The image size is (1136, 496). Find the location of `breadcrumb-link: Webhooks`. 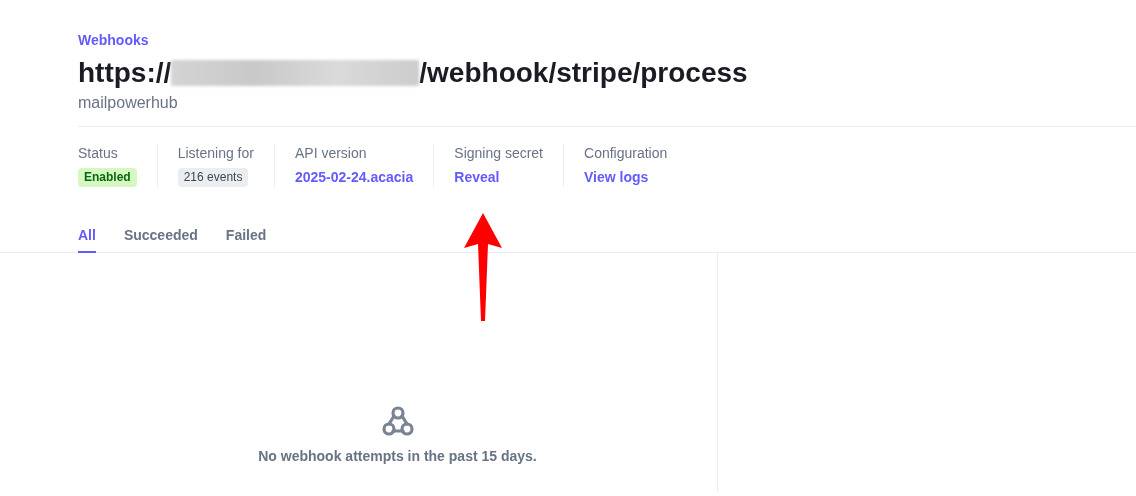

breadcrumb-link: Webhooks is located at coordinates (113, 40).